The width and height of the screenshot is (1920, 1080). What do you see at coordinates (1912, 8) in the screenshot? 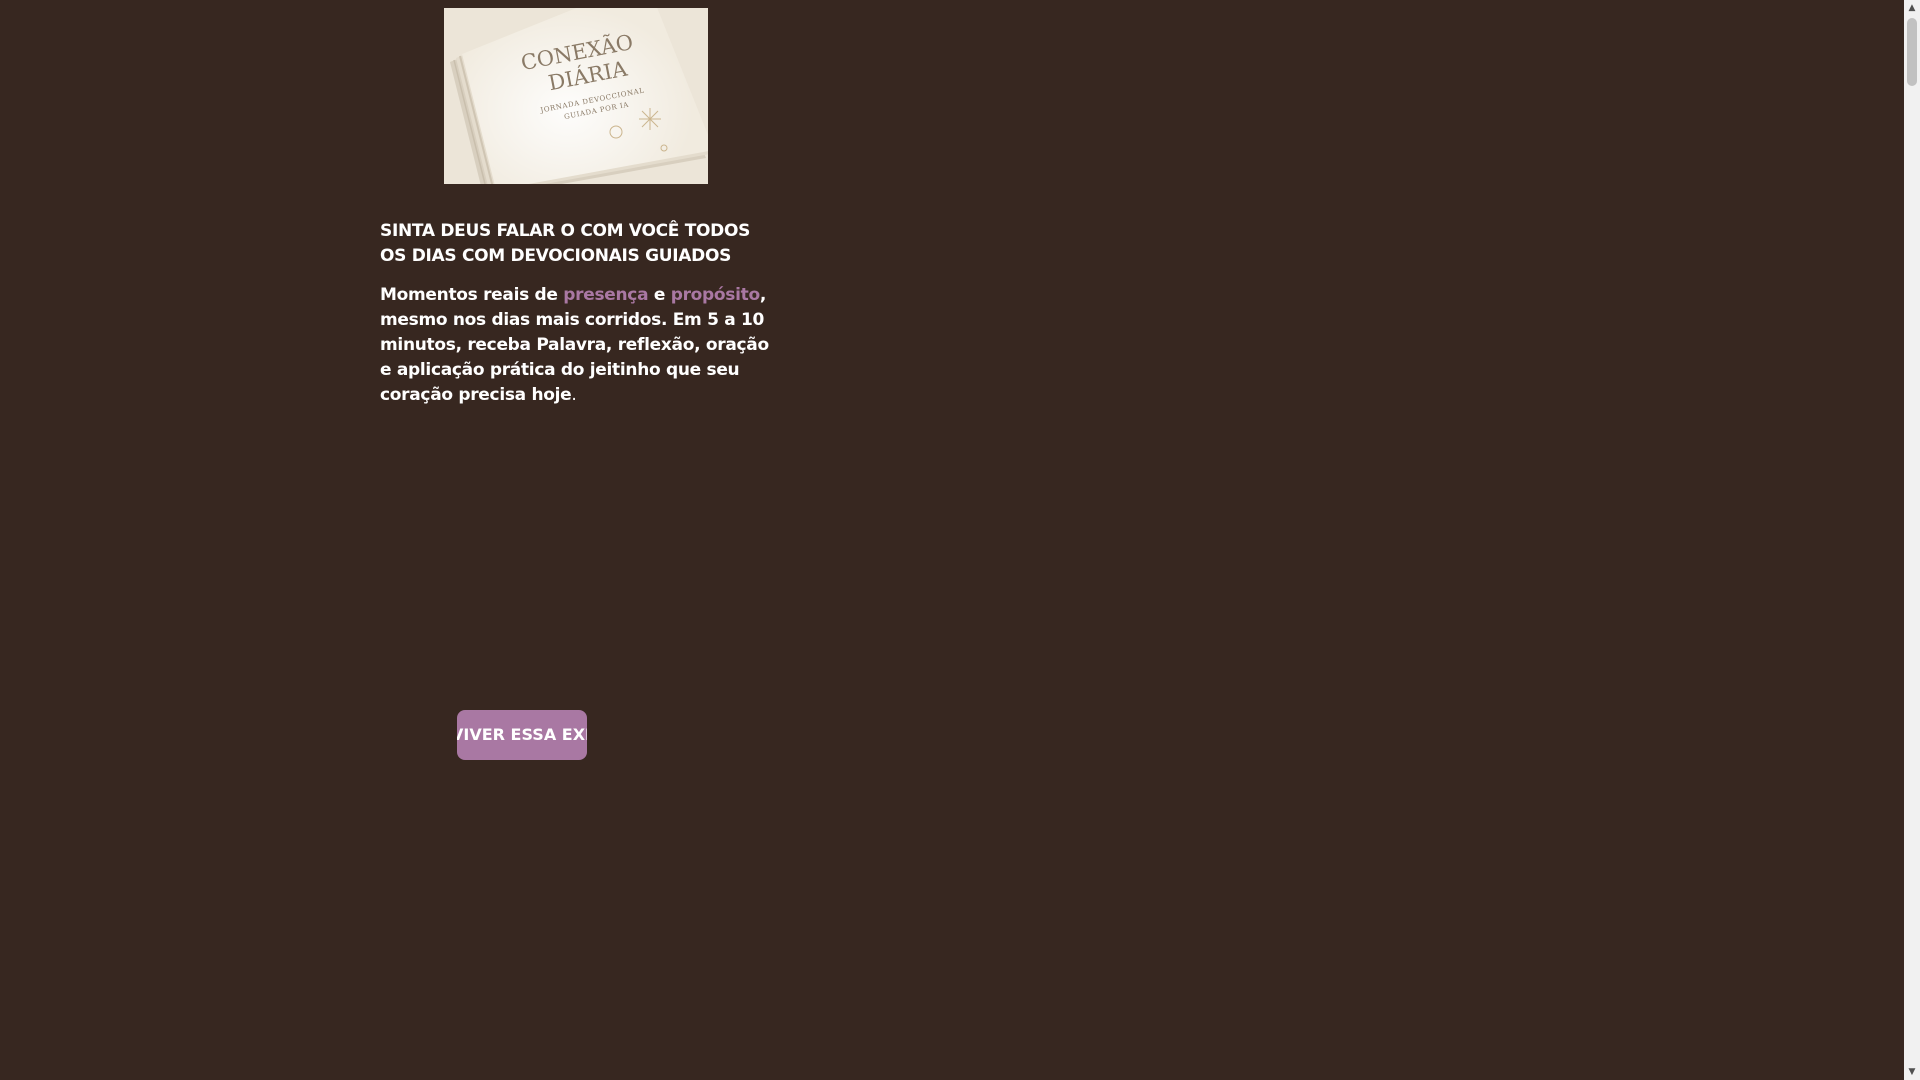
I see `scroll-up-arrow-icon: ▲` at bounding box center [1912, 8].